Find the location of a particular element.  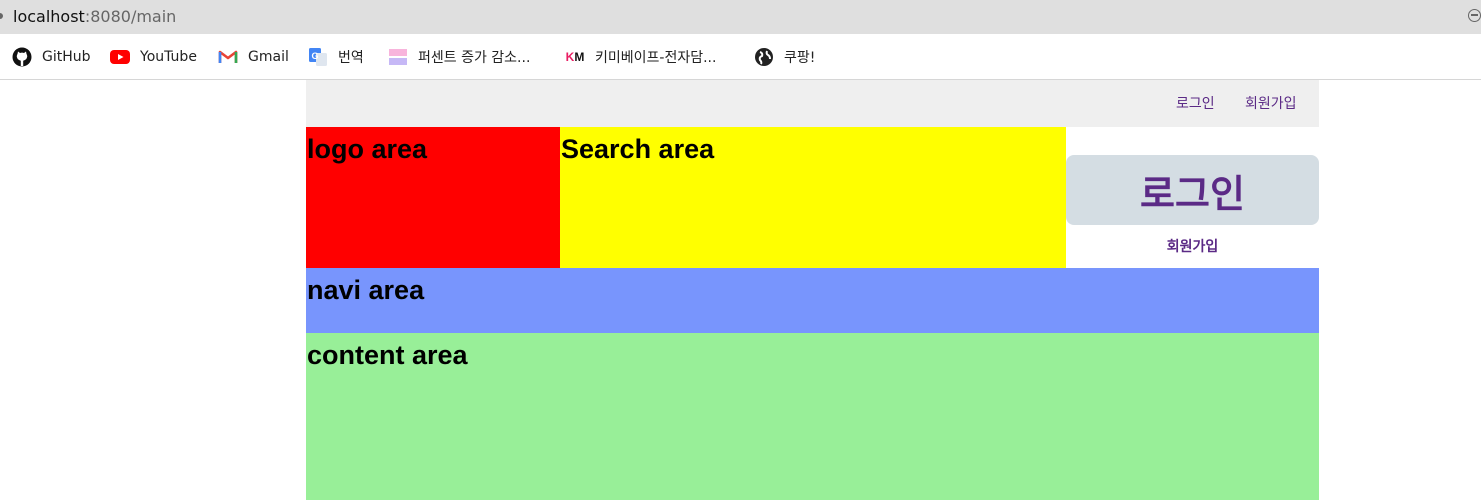

gmail-icon is located at coordinates (228, 57).